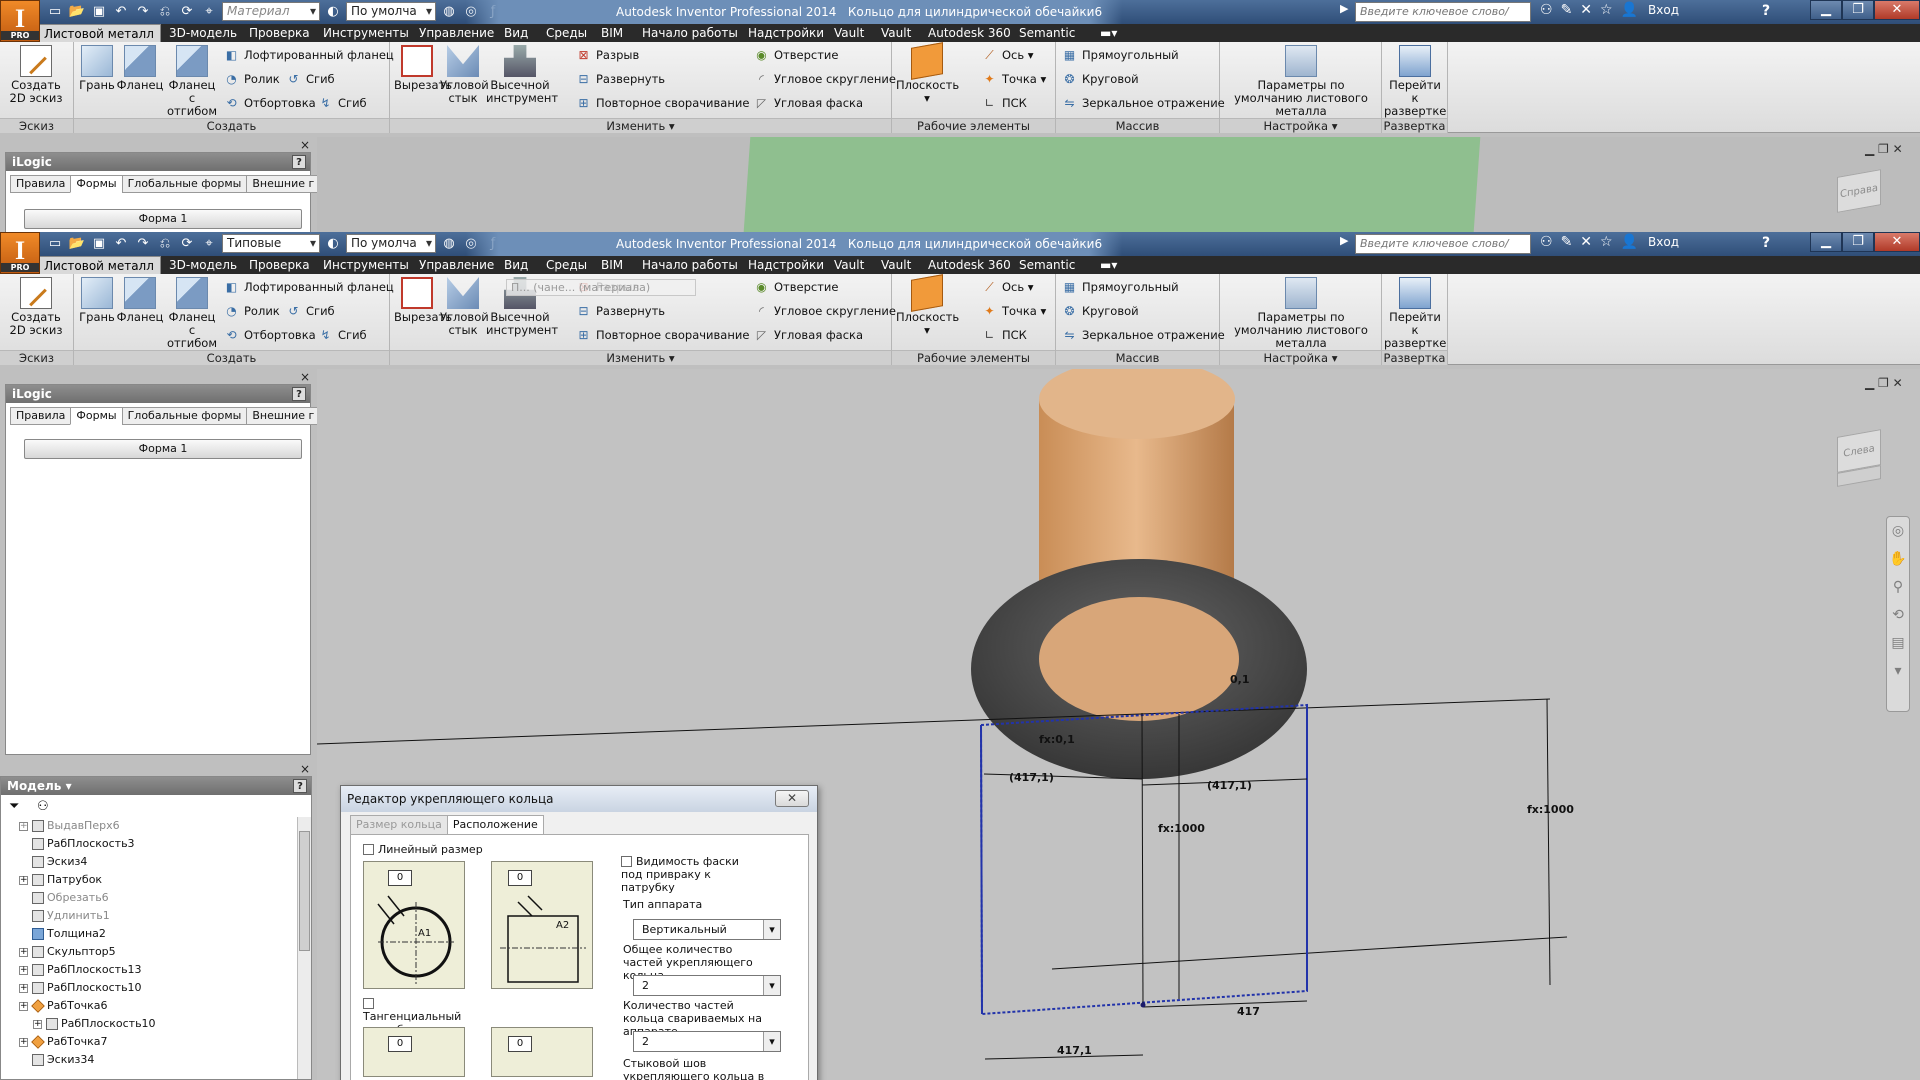  What do you see at coordinates (163, 219) in the screenshot?
I see `form-1-button: Форма 1` at bounding box center [163, 219].